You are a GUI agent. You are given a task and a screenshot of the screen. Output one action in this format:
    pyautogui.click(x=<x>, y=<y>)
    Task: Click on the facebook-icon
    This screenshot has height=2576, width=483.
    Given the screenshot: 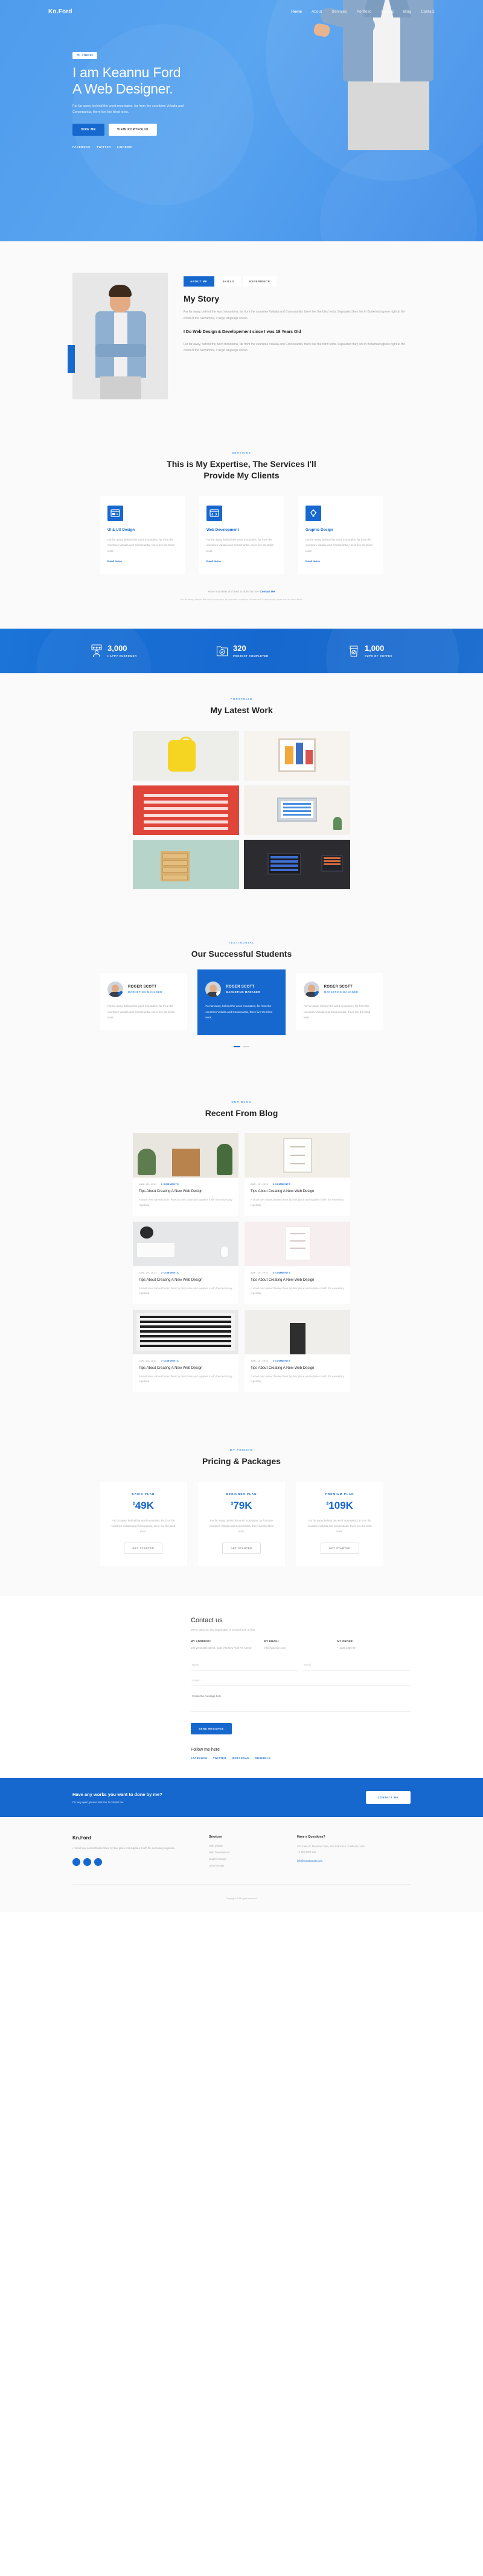 What is the action you would take?
    pyautogui.click(x=76, y=1861)
    